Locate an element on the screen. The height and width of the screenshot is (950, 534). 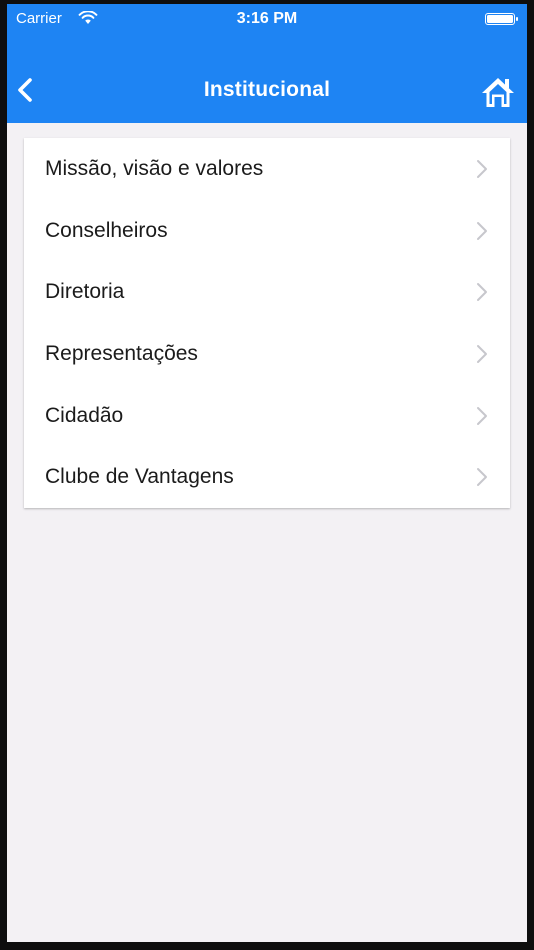
navigation-bar: Institucional is located at coordinates (267, 90).